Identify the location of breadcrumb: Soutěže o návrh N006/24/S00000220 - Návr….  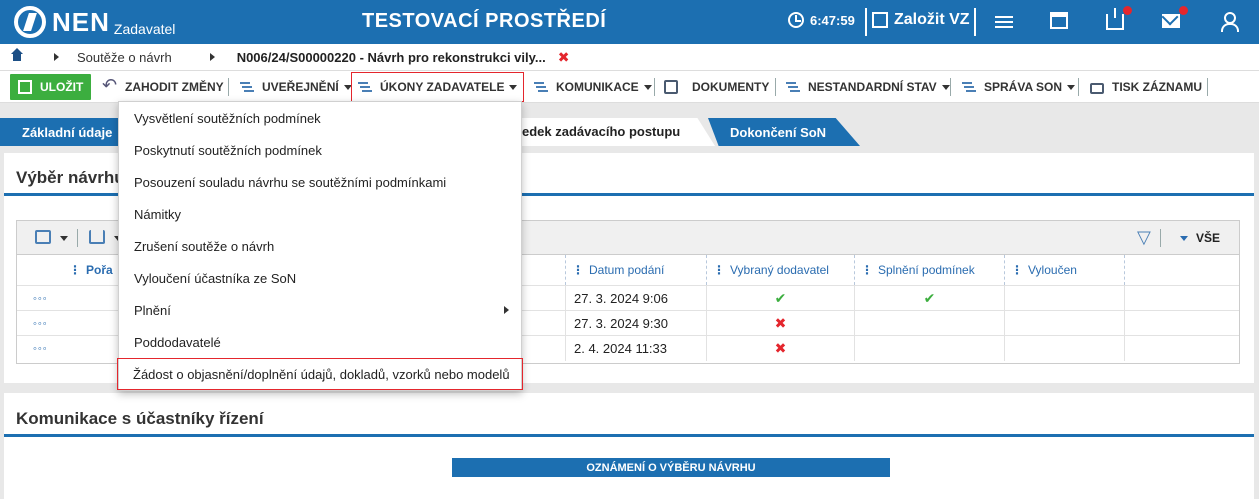
(629, 57).